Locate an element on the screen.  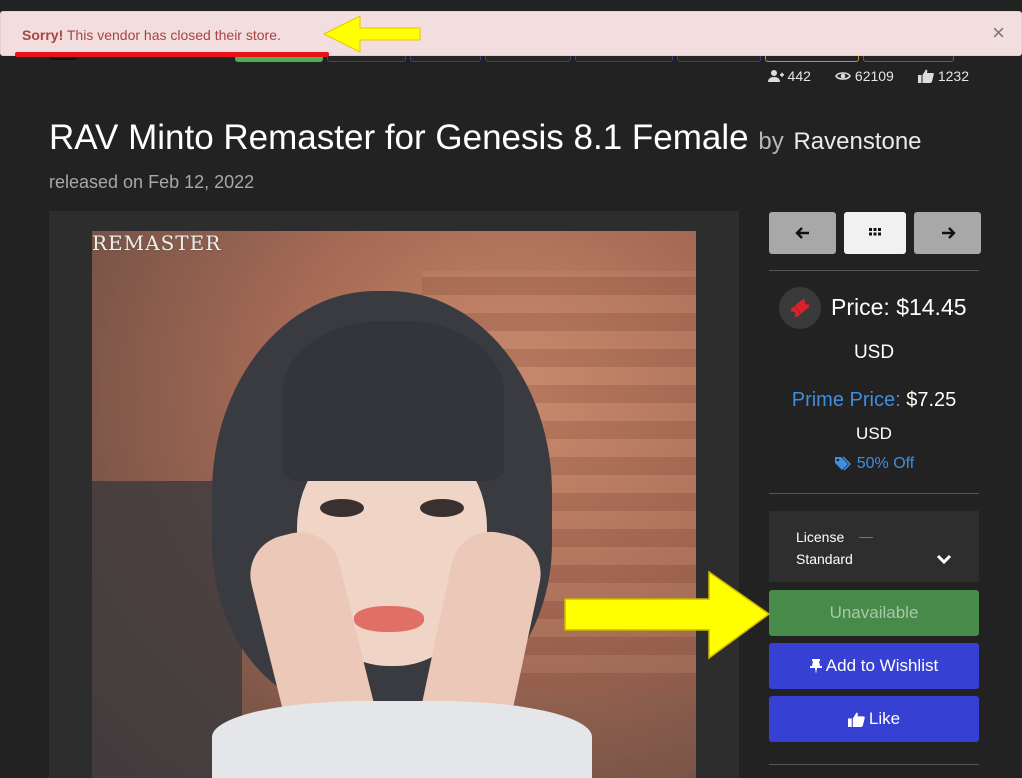
price-badge is located at coordinates (800, 308).